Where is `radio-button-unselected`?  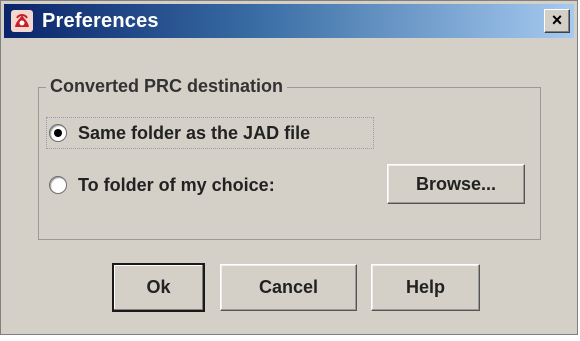 radio-button-unselected is located at coordinates (58, 185).